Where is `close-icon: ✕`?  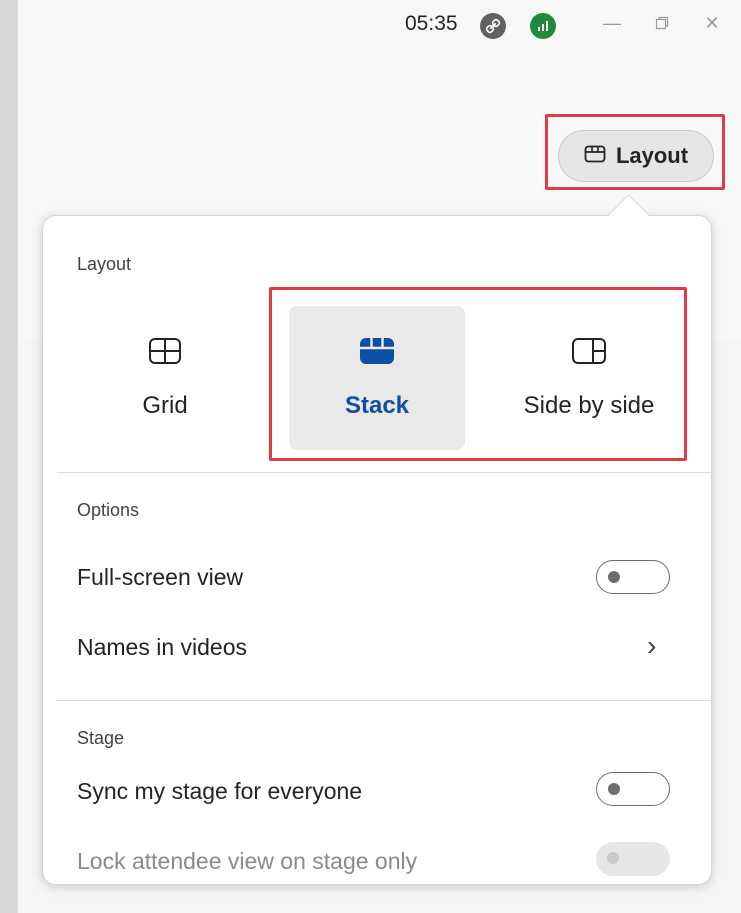
close-icon: ✕ is located at coordinates (712, 23).